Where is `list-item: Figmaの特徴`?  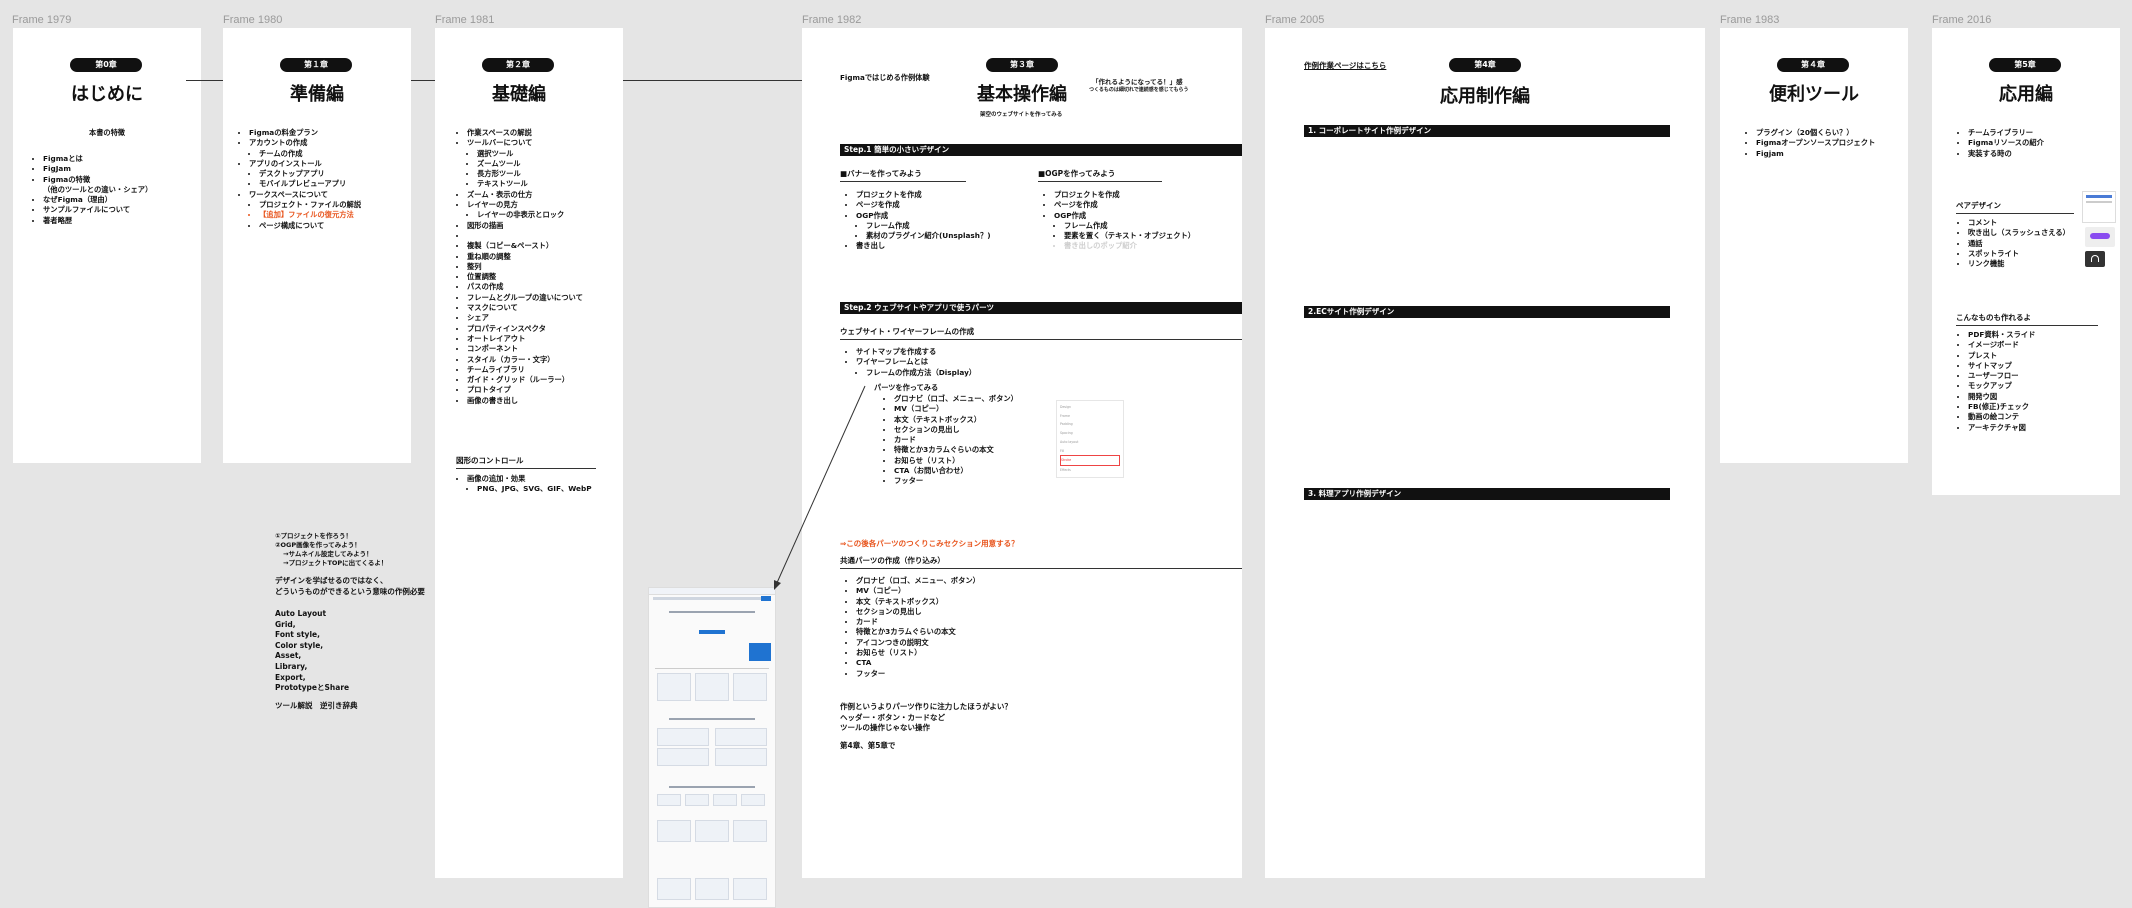
list-item: Figmaの特徴 is located at coordinates (97, 180).